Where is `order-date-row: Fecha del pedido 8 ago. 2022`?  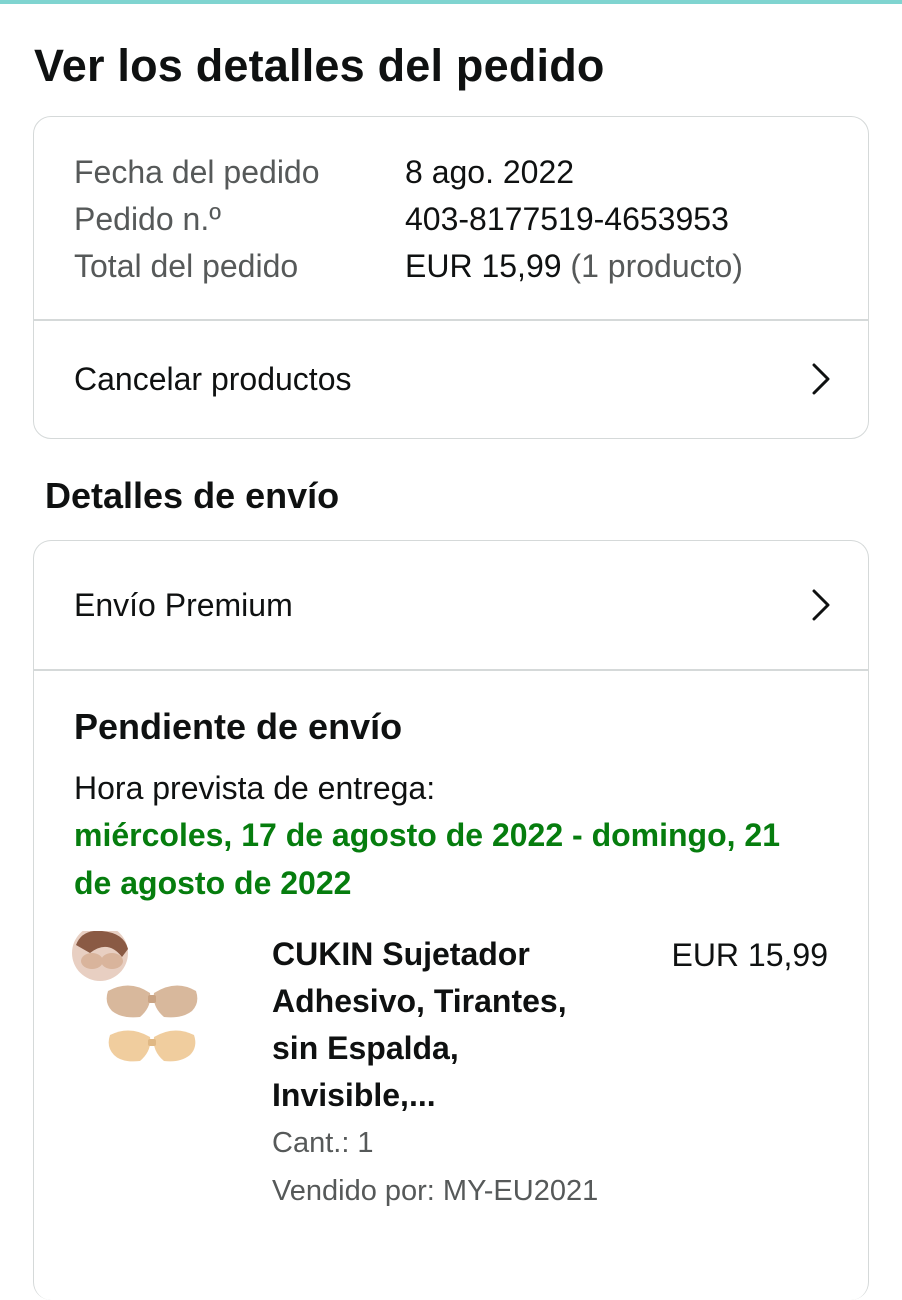 order-date-row: Fecha del pedido 8 ago. 2022 is located at coordinates (408, 172).